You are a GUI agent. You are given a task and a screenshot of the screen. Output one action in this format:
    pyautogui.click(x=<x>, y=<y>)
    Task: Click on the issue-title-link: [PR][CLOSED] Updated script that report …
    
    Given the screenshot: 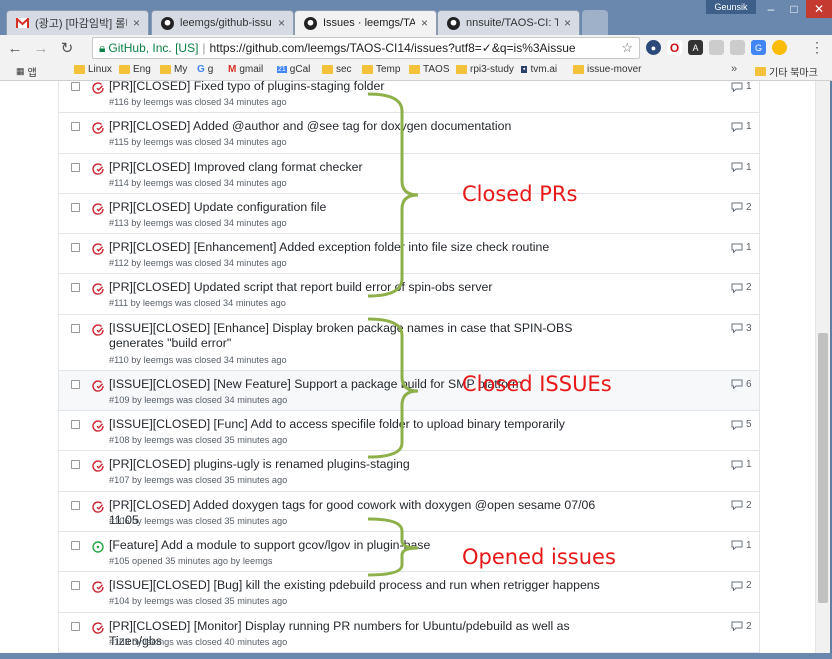 What is the action you would take?
    pyautogui.click(x=359, y=287)
    